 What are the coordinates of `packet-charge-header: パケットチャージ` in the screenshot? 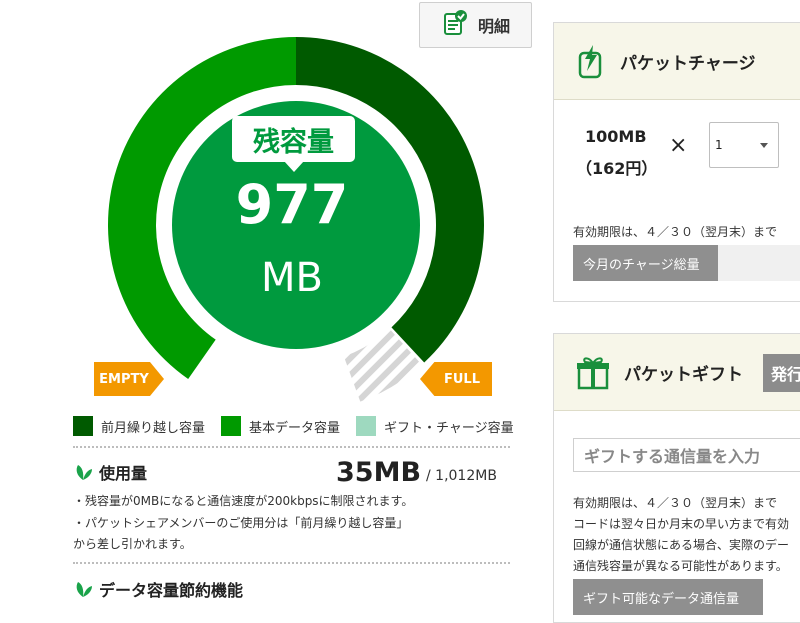 It's located at (677, 61).